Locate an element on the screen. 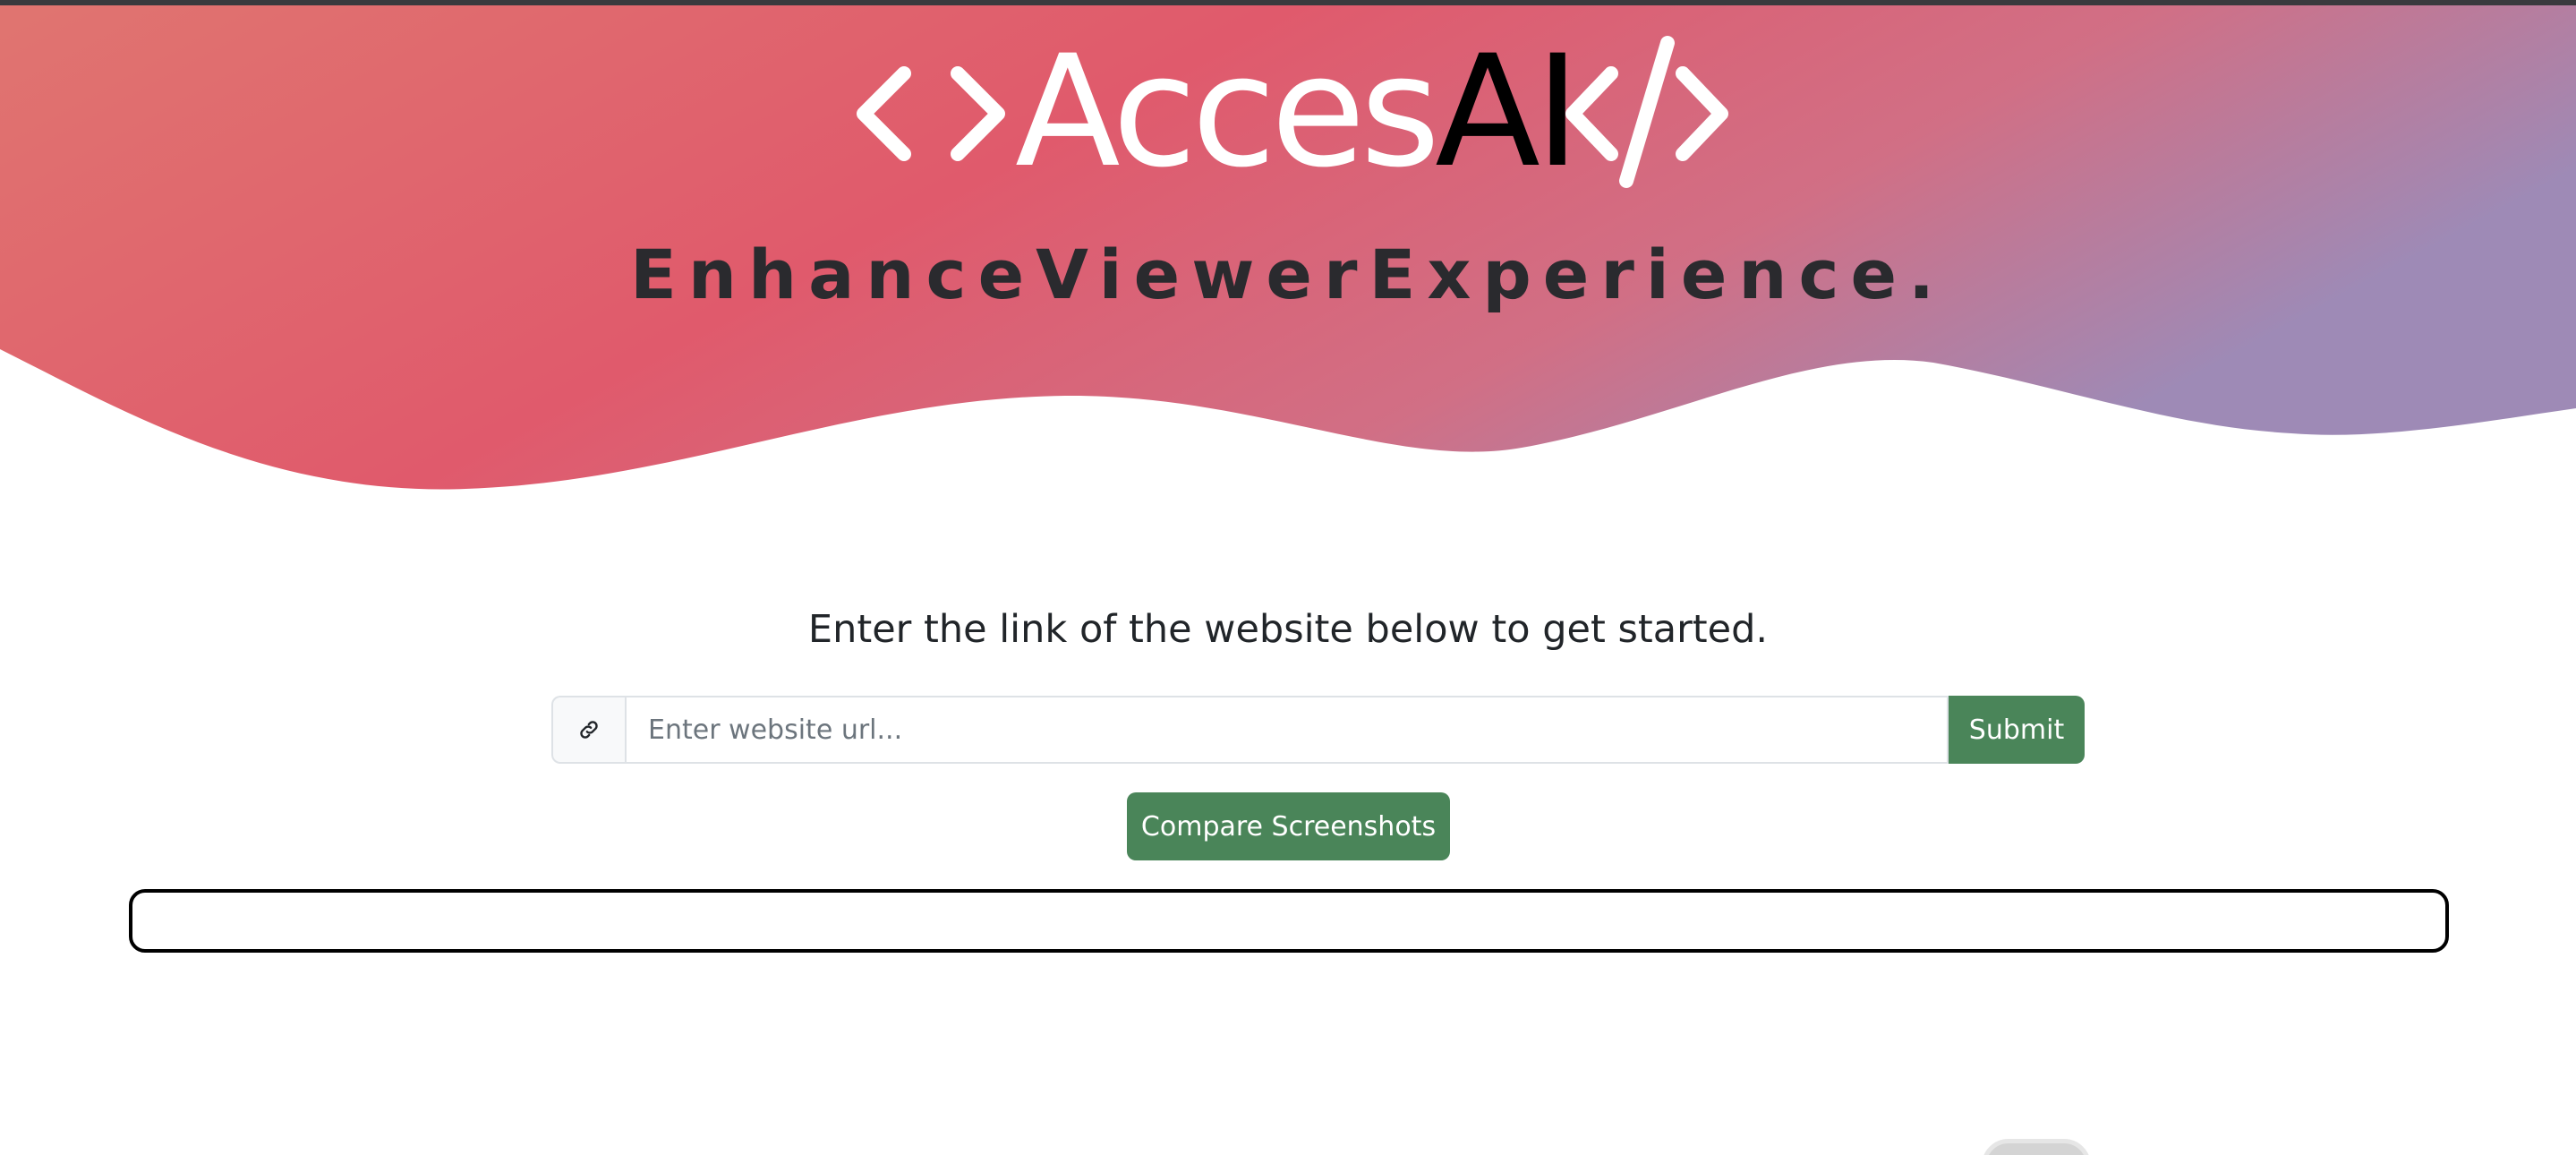 The width and height of the screenshot is (2576, 1155). brand-name: AccesAI is located at coordinates (1298, 112).